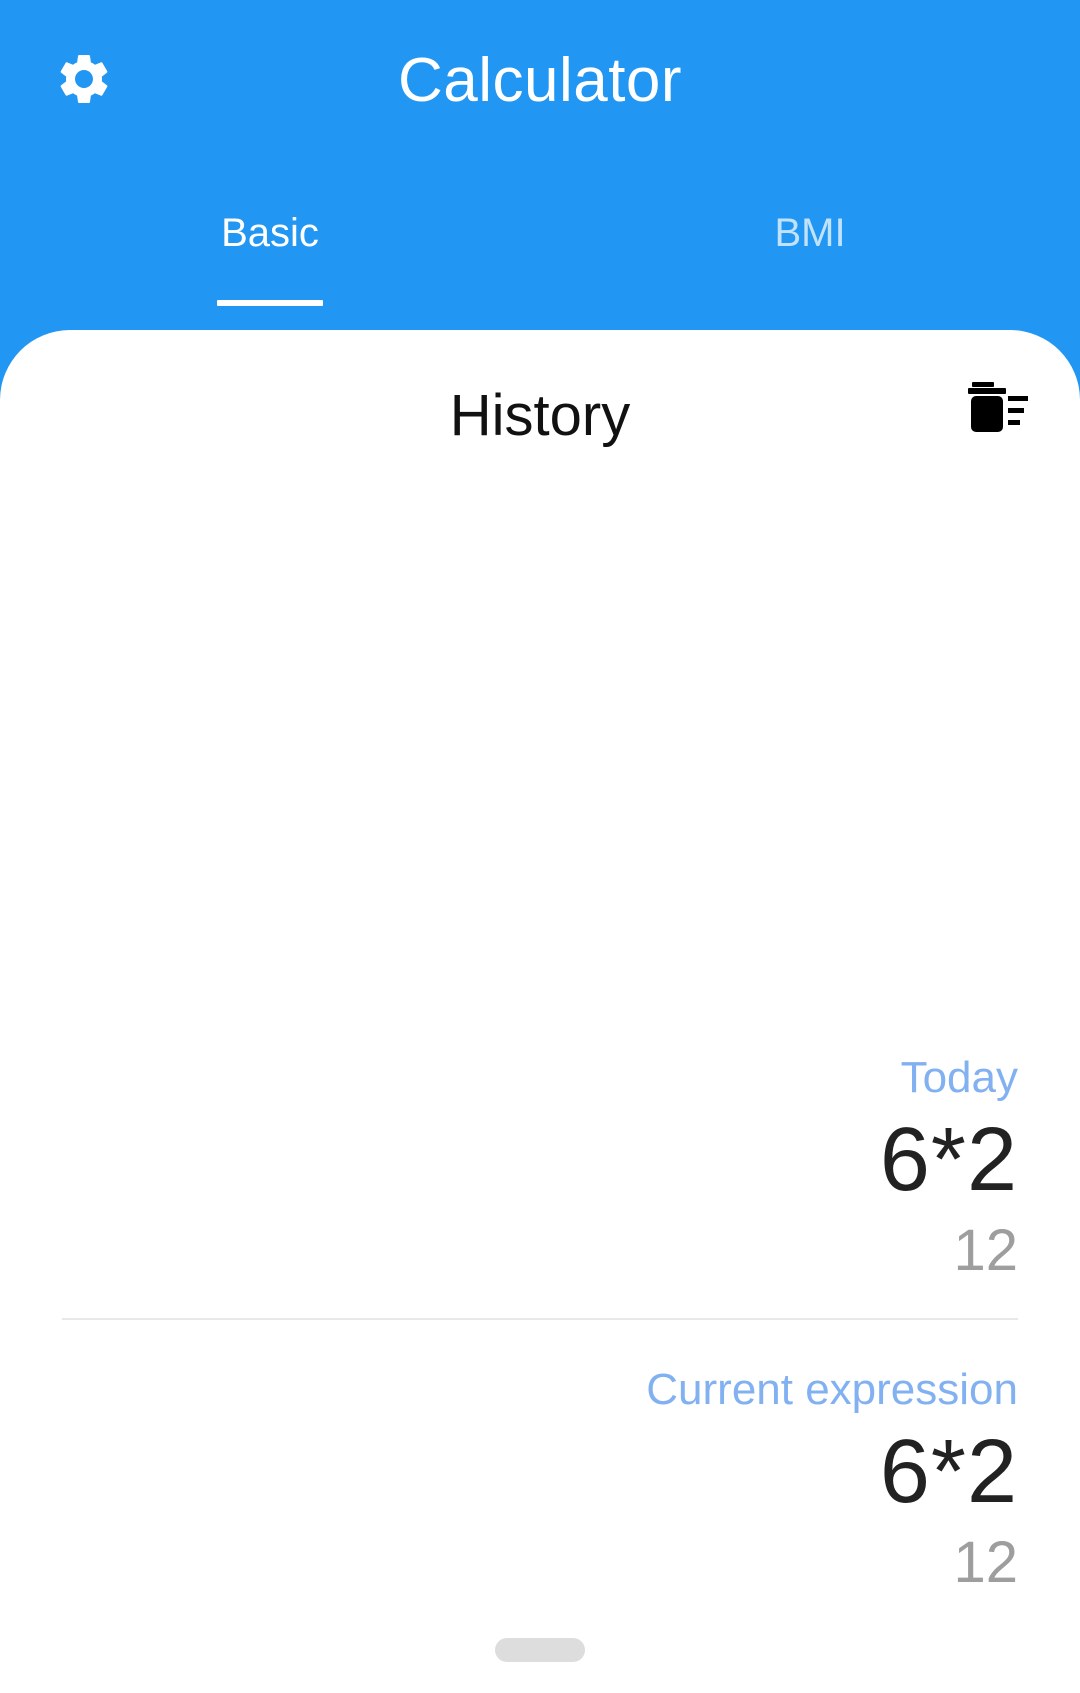 The width and height of the screenshot is (1080, 1693). I want to click on current-result: 12, so click(985, 1562).